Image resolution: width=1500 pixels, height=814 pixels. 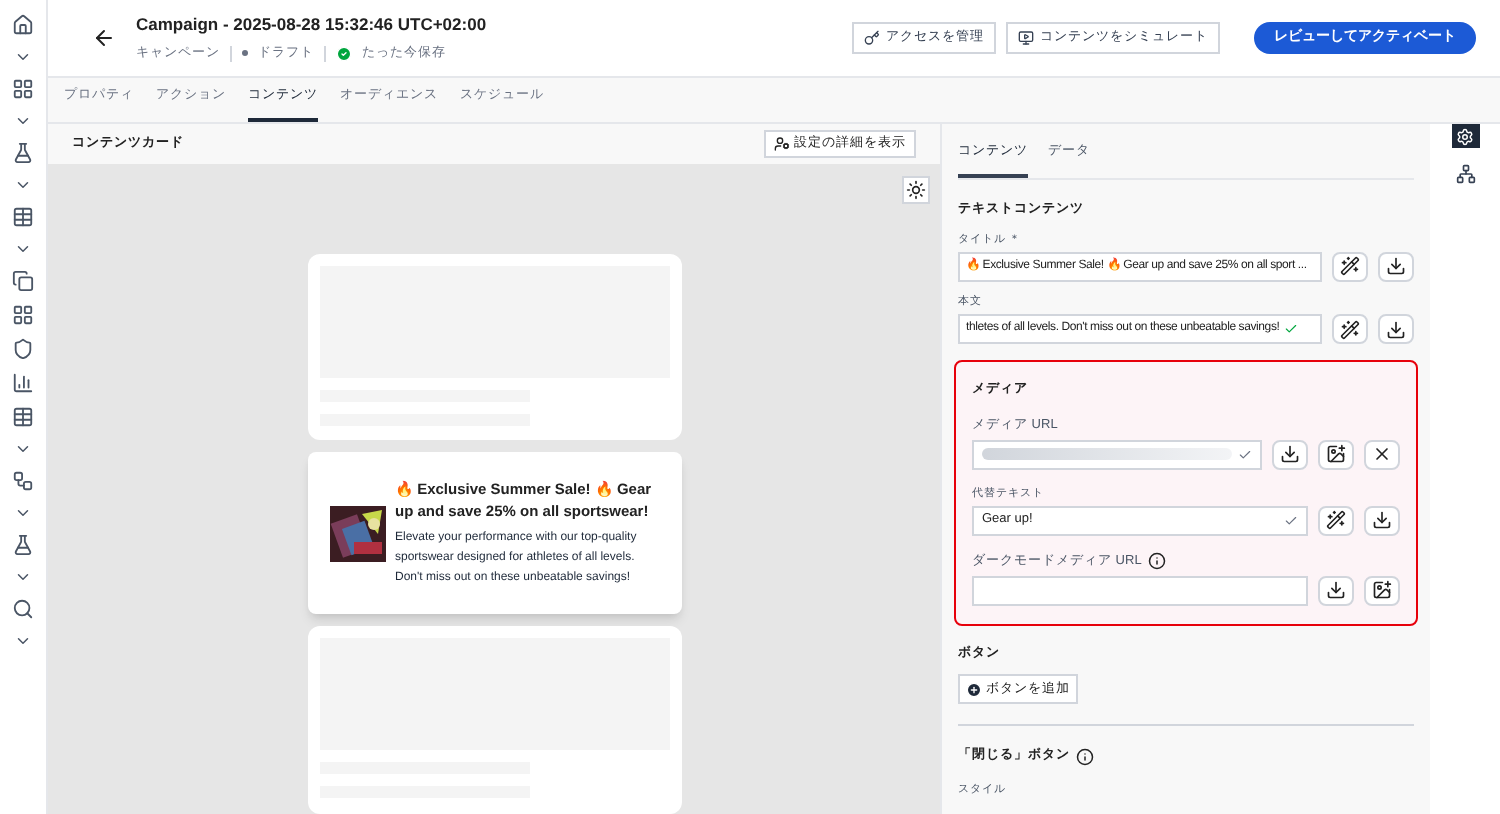 I want to click on saved-icon, so click(x=344, y=53).